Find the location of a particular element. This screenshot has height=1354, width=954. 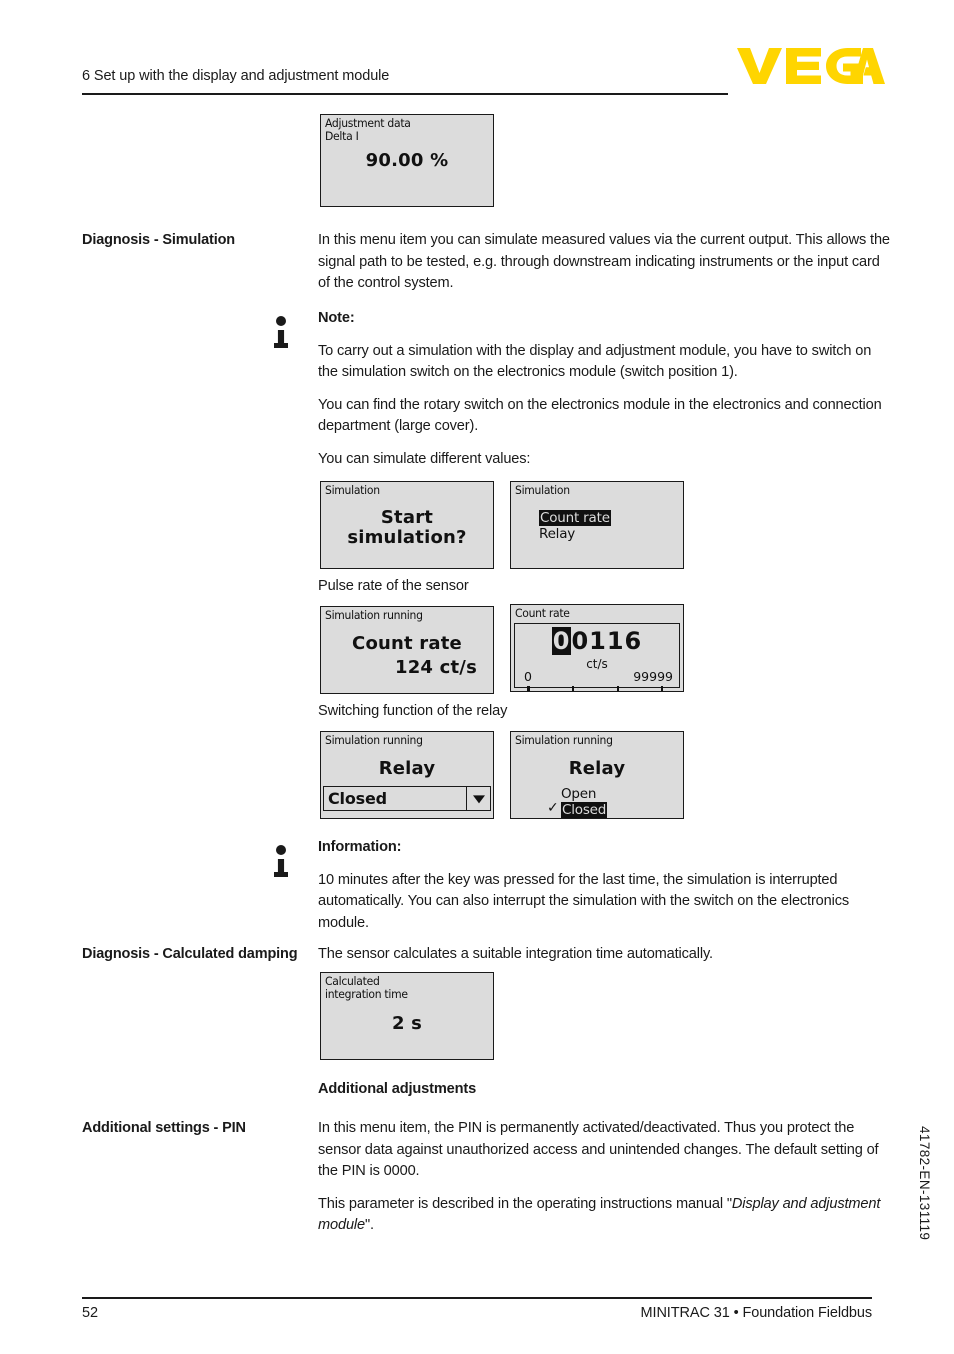

caption-switching-relay: Switching function of the relay is located at coordinates (413, 711).